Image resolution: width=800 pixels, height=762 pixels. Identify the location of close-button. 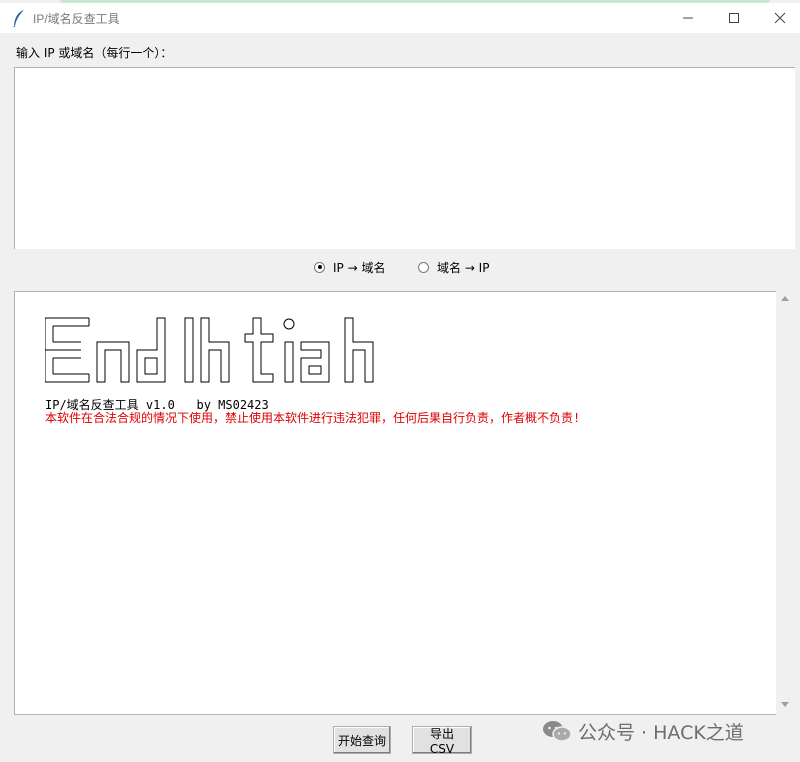
(778, 18).